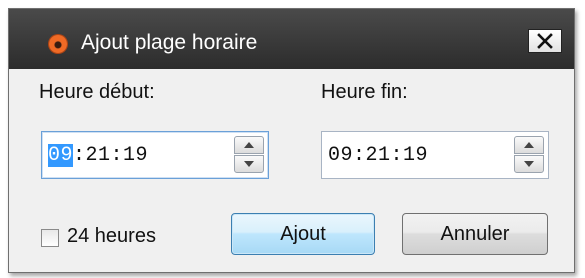 The image size is (585, 278). I want to click on dialog-title: Ajout plage horaire, so click(169, 42).